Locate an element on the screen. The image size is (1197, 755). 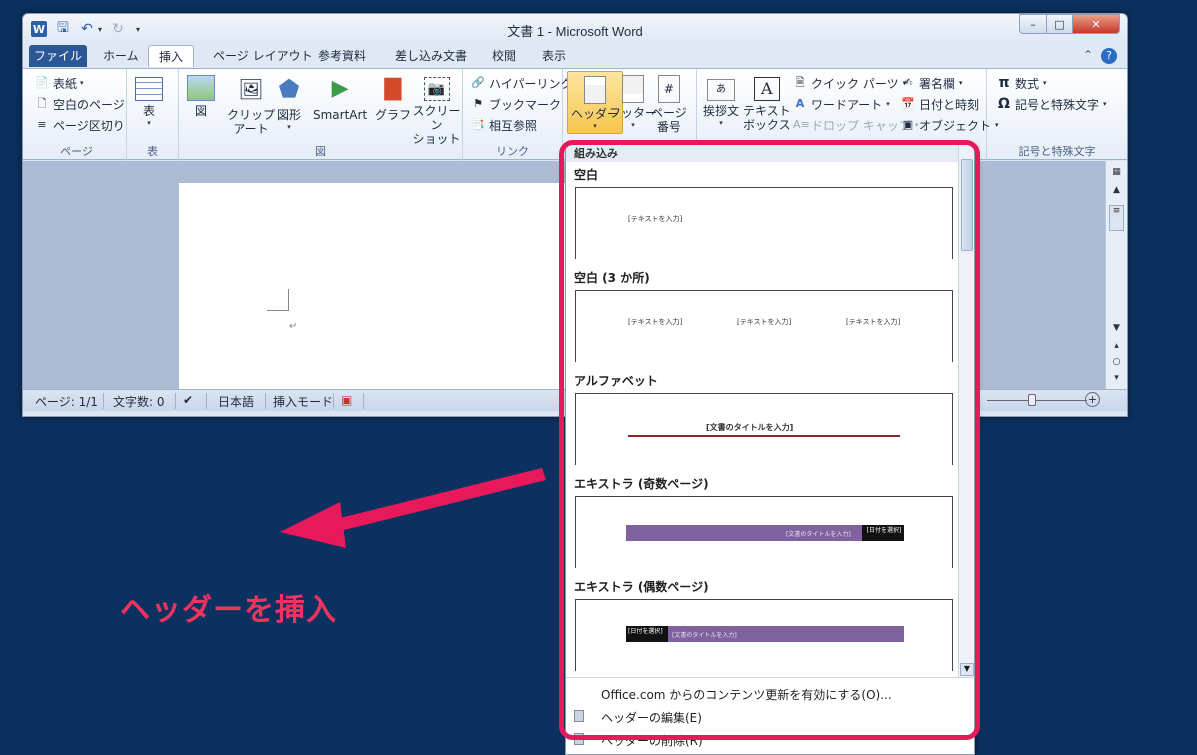
group-pages: 📄 表紙 ▾ 🗋 空白のページ ≡ ページ区切り ページ is located at coordinates (77, 115).